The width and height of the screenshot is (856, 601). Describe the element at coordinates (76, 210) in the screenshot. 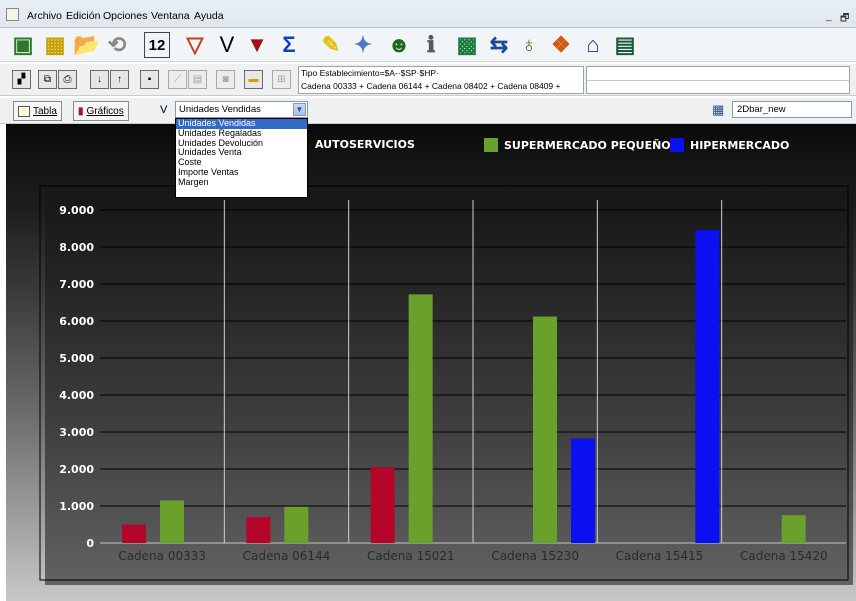

I see `y-tick-label: 9.000` at that location.